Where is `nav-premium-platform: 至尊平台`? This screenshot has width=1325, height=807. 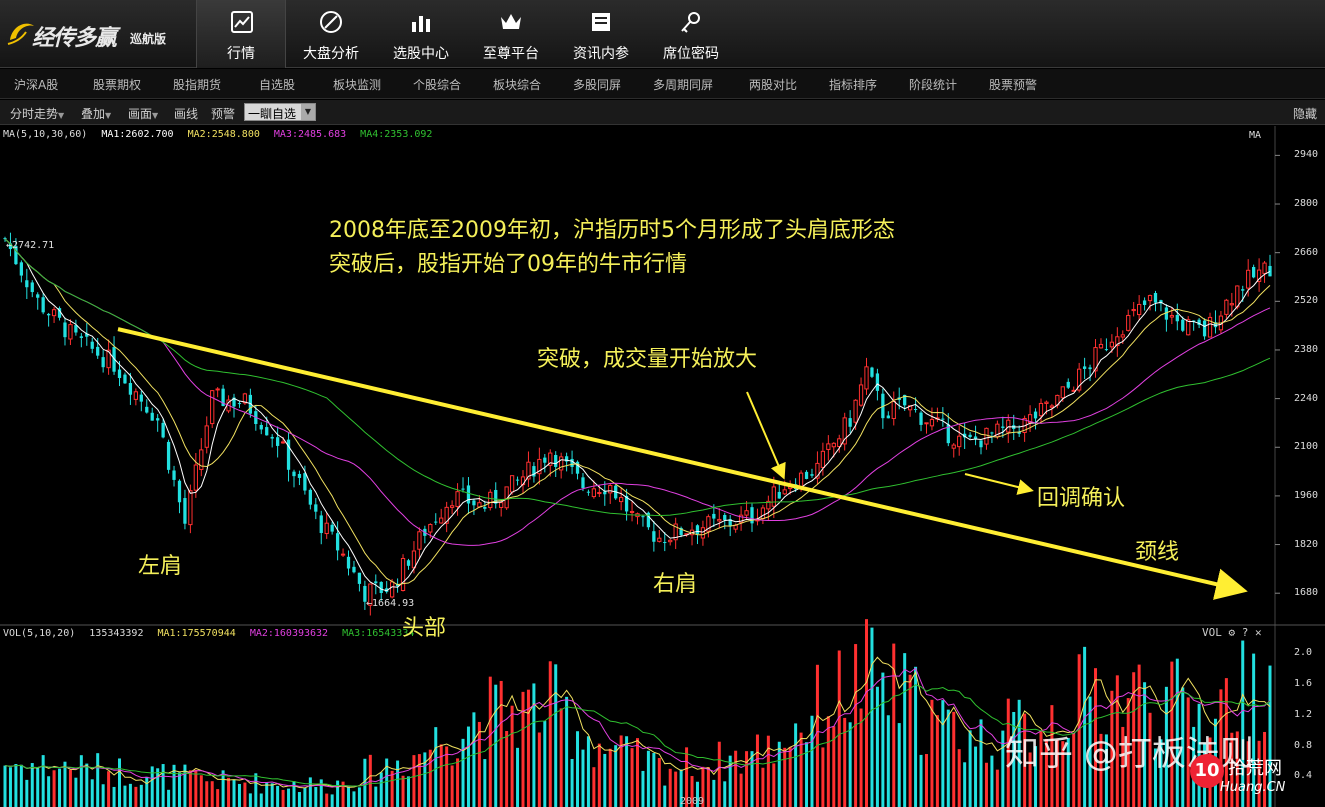
nav-premium-platform: 至尊平台 is located at coordinates (511, 34).